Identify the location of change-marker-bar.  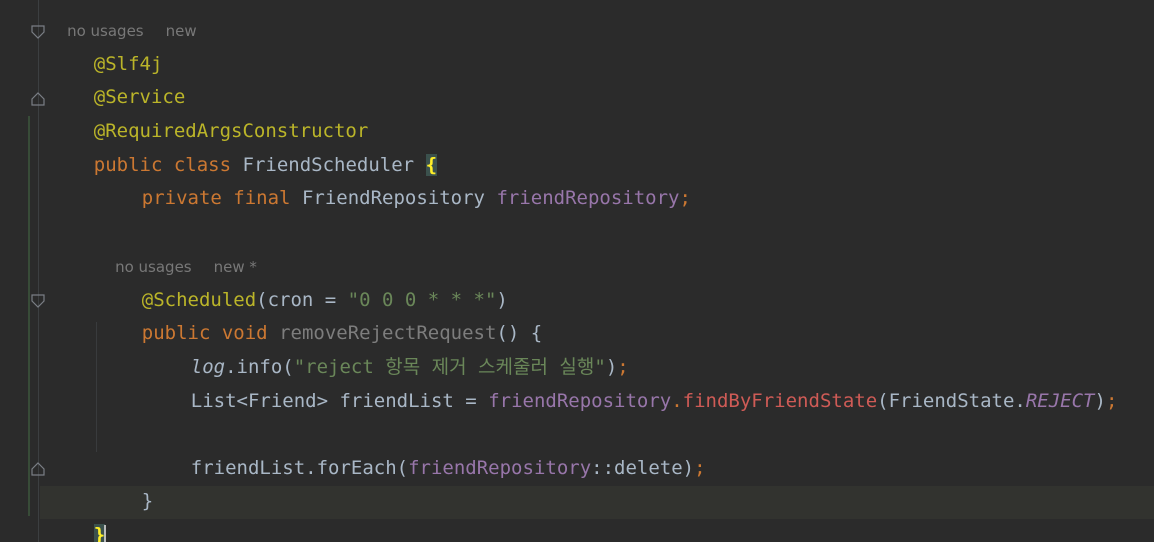
(29, 316).